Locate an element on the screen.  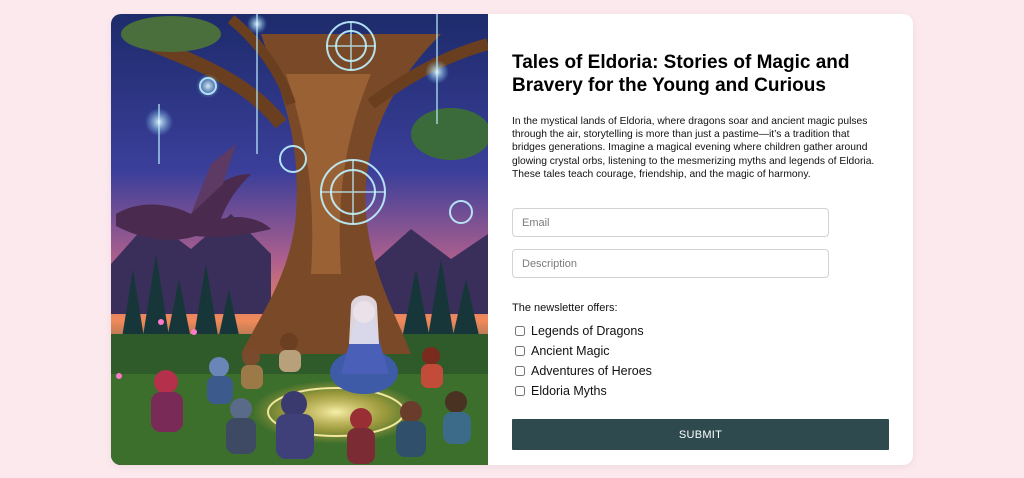
option-label: Legends of Dragons is located at coordinates (587, 331).